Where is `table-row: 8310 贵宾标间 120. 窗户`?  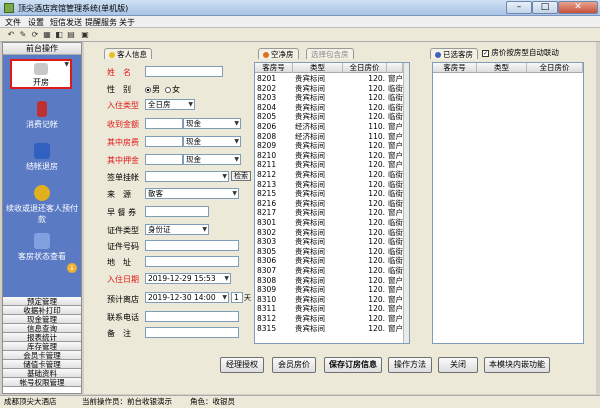 table-row: 8310 贵宾标间 120. 窗户 is located at coordinates (329, 299).